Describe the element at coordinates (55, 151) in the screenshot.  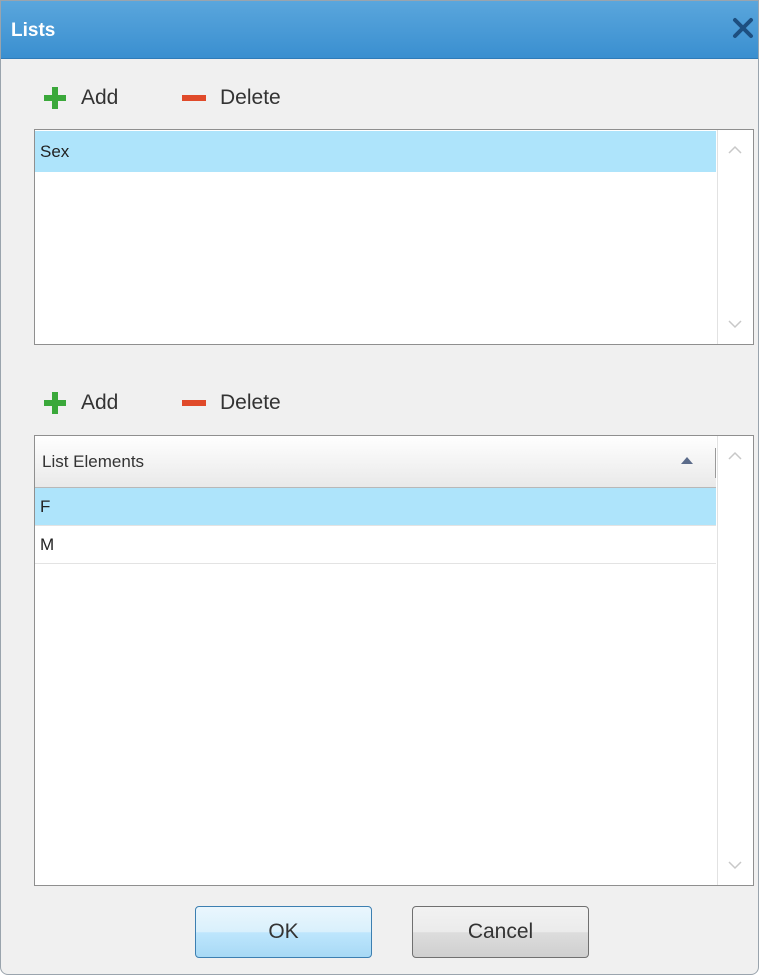
I see `list-item-label: Sex` at that location.